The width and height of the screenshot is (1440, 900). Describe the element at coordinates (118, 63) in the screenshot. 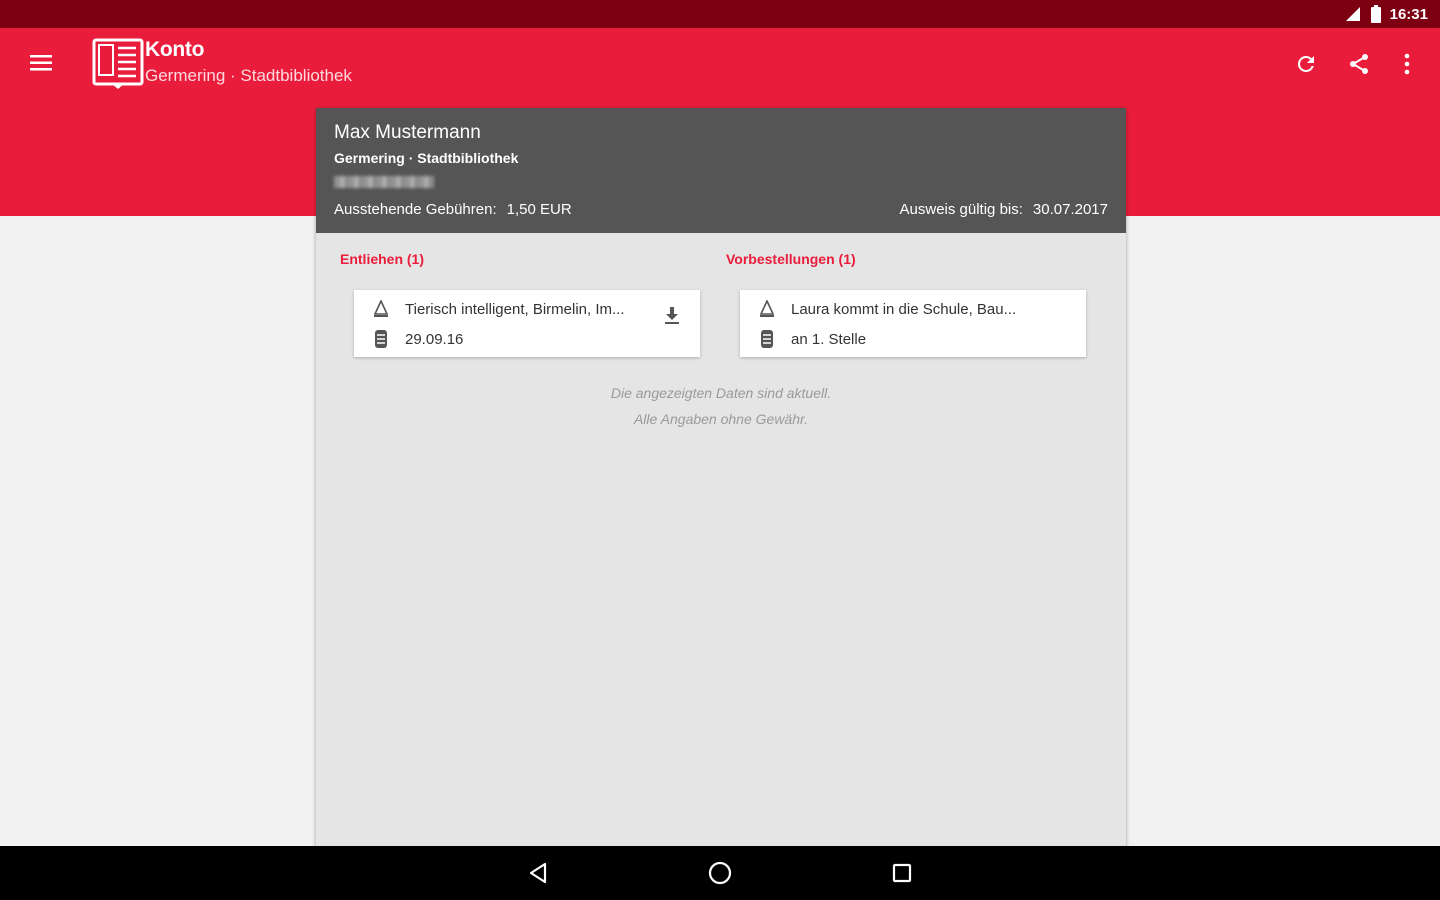

I see `library-logo-icon` at that location.